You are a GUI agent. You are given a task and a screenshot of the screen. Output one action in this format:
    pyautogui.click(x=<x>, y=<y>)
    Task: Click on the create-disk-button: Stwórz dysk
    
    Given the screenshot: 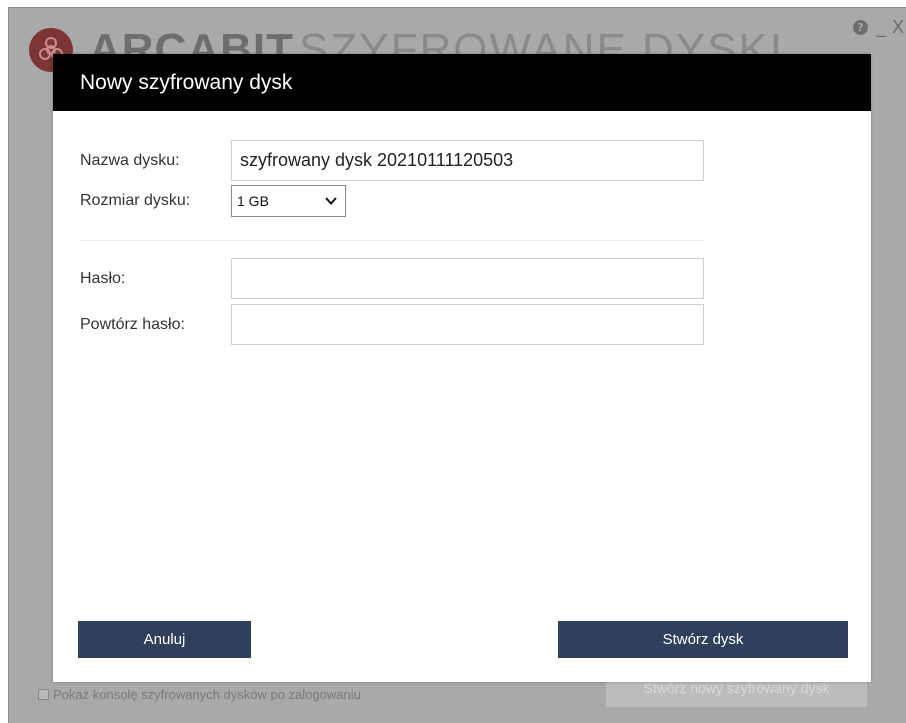 What is the action you would take?
    pyautogui.click(x=703, y=639)
    